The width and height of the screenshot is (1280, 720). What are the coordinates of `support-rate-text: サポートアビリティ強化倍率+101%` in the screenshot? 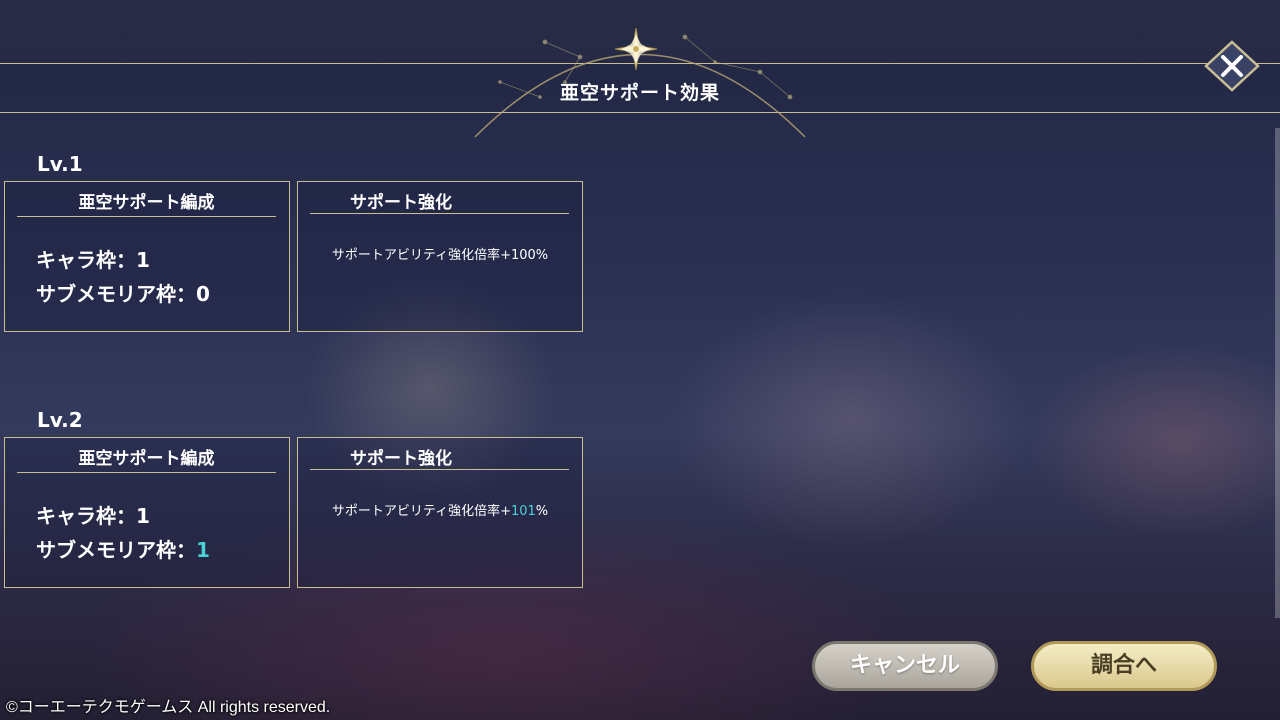 It's located at (440, 511).